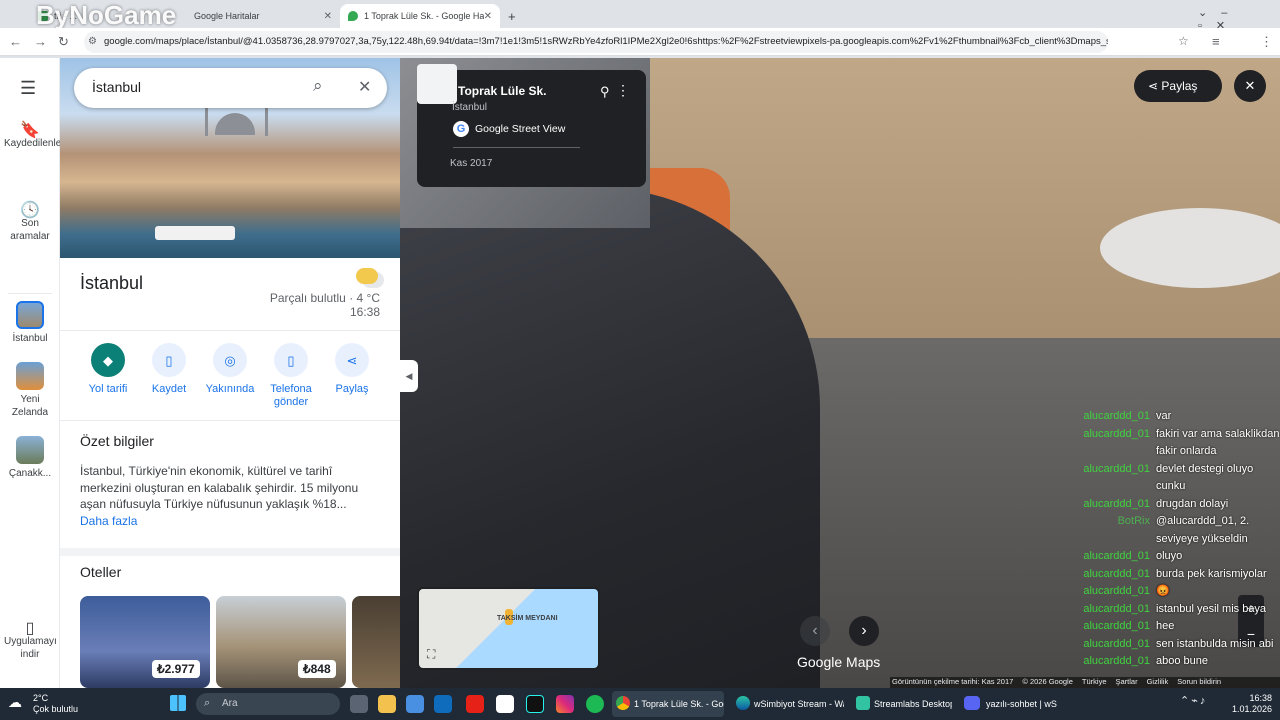 The width and height of the screenshot is (1280, 720). Describe the element at coordinates (55, 704) in the screenshot. I see `taskbar-weather: 2°C Çok bulutlu` at that location.